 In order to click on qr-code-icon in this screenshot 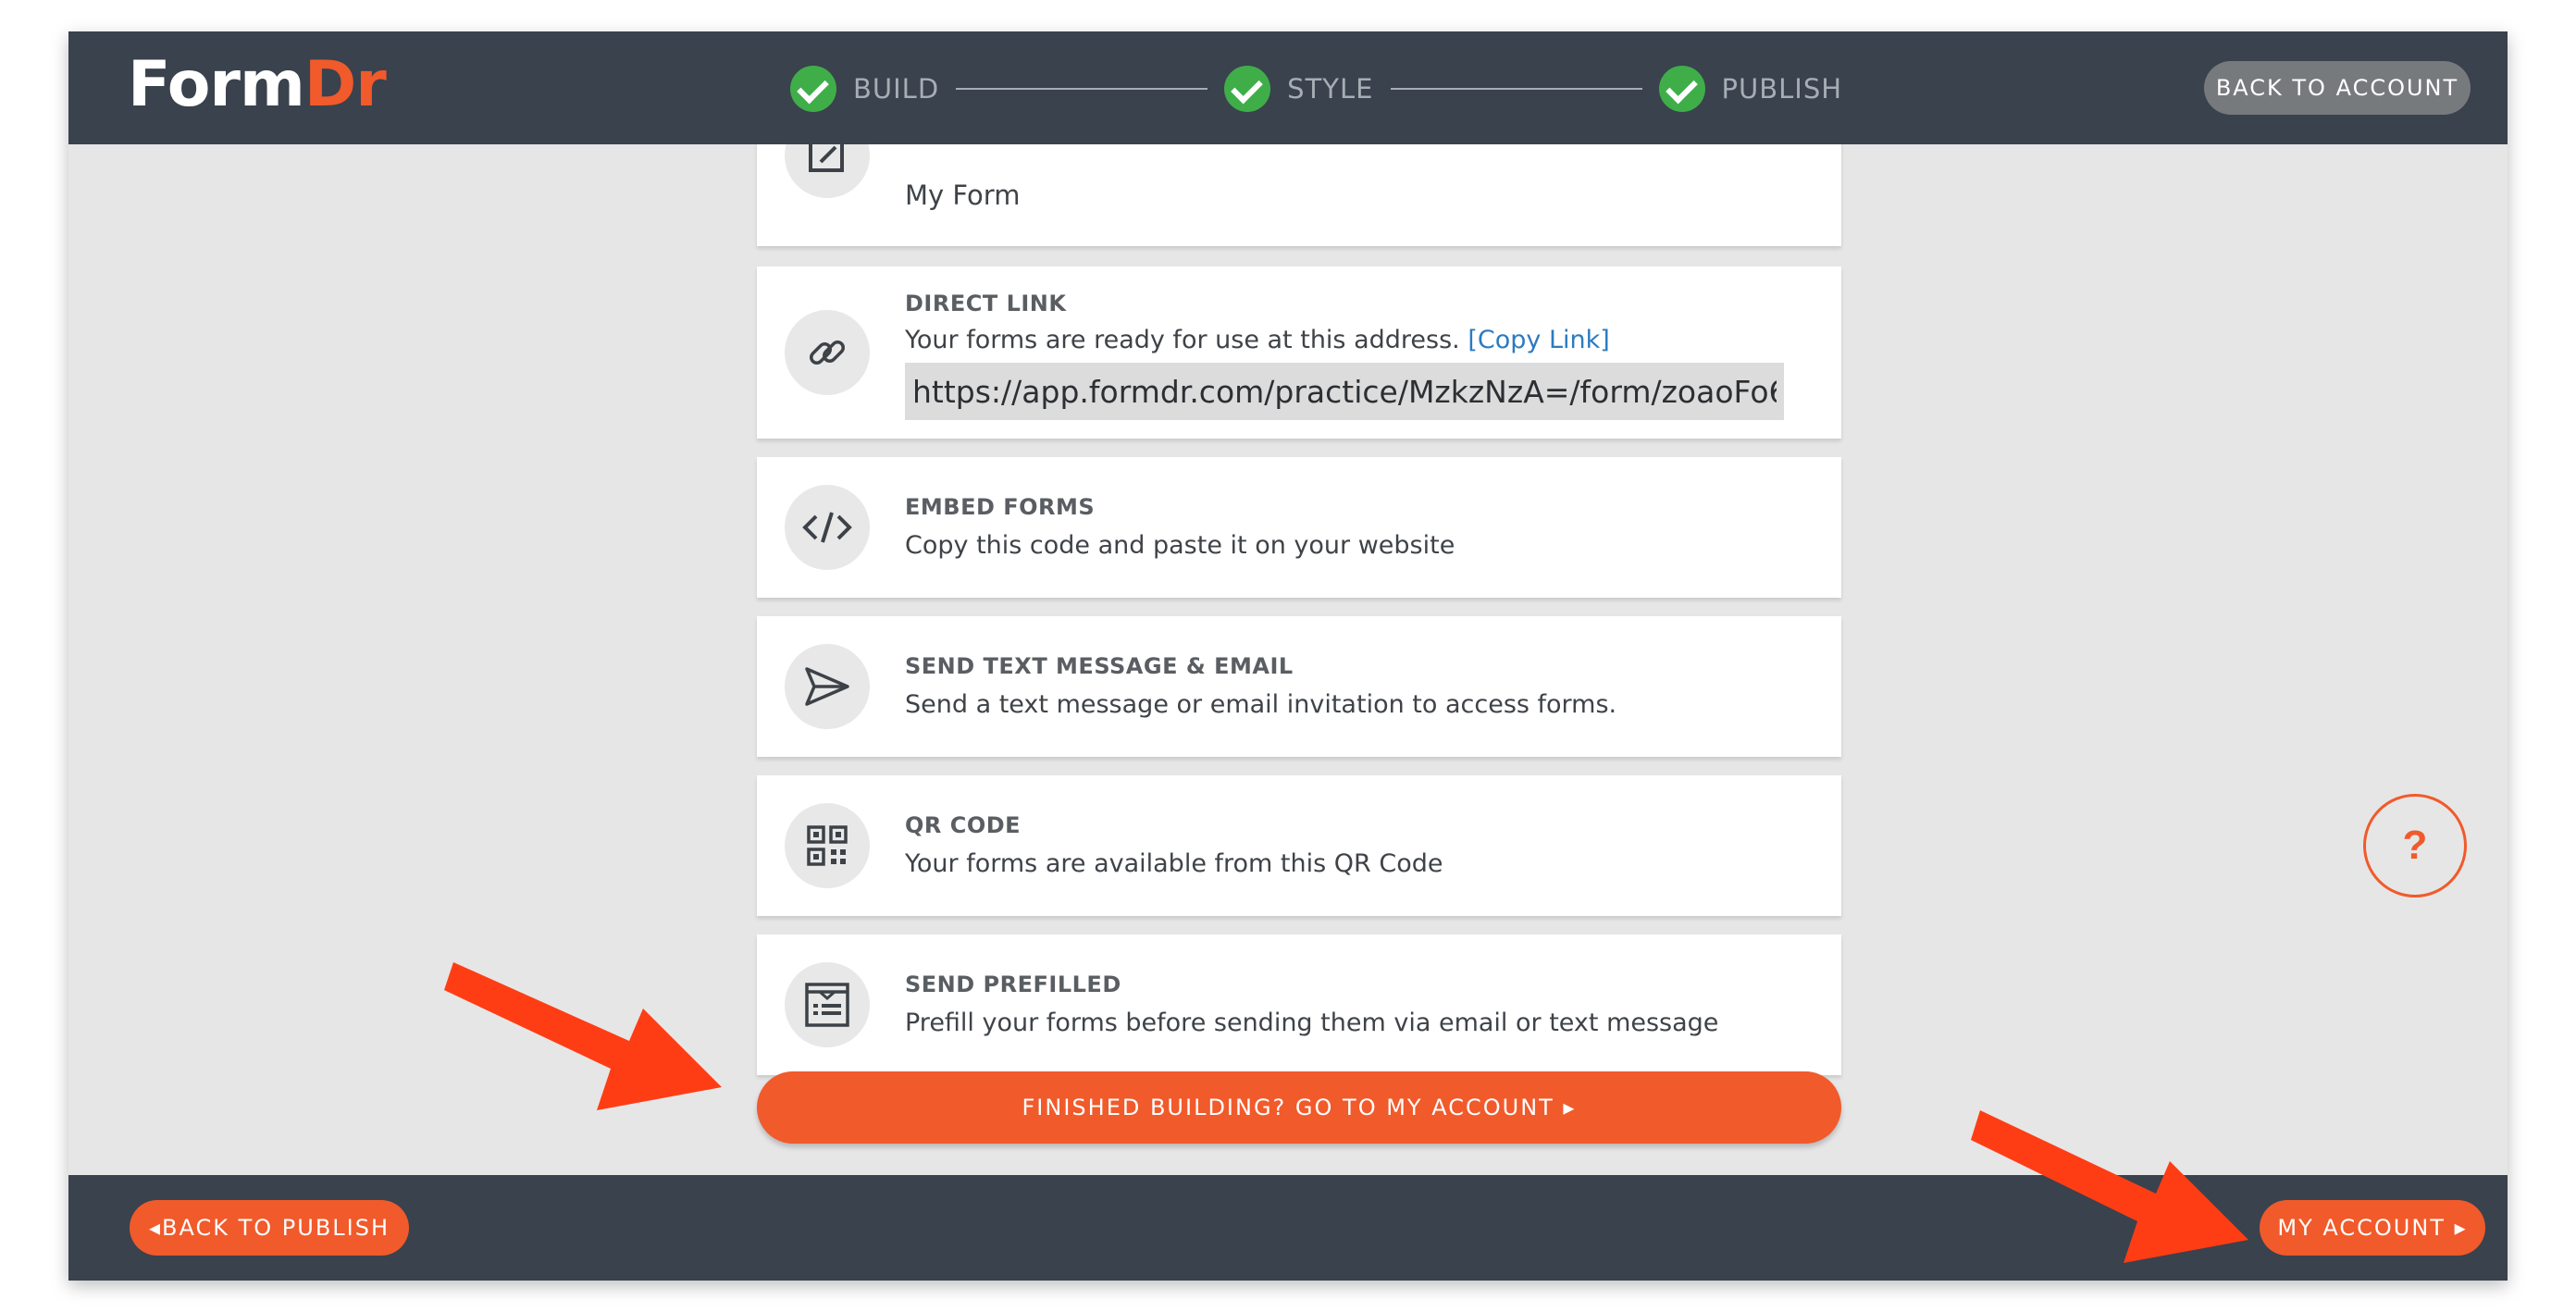, I will do `click(828, 845)`.